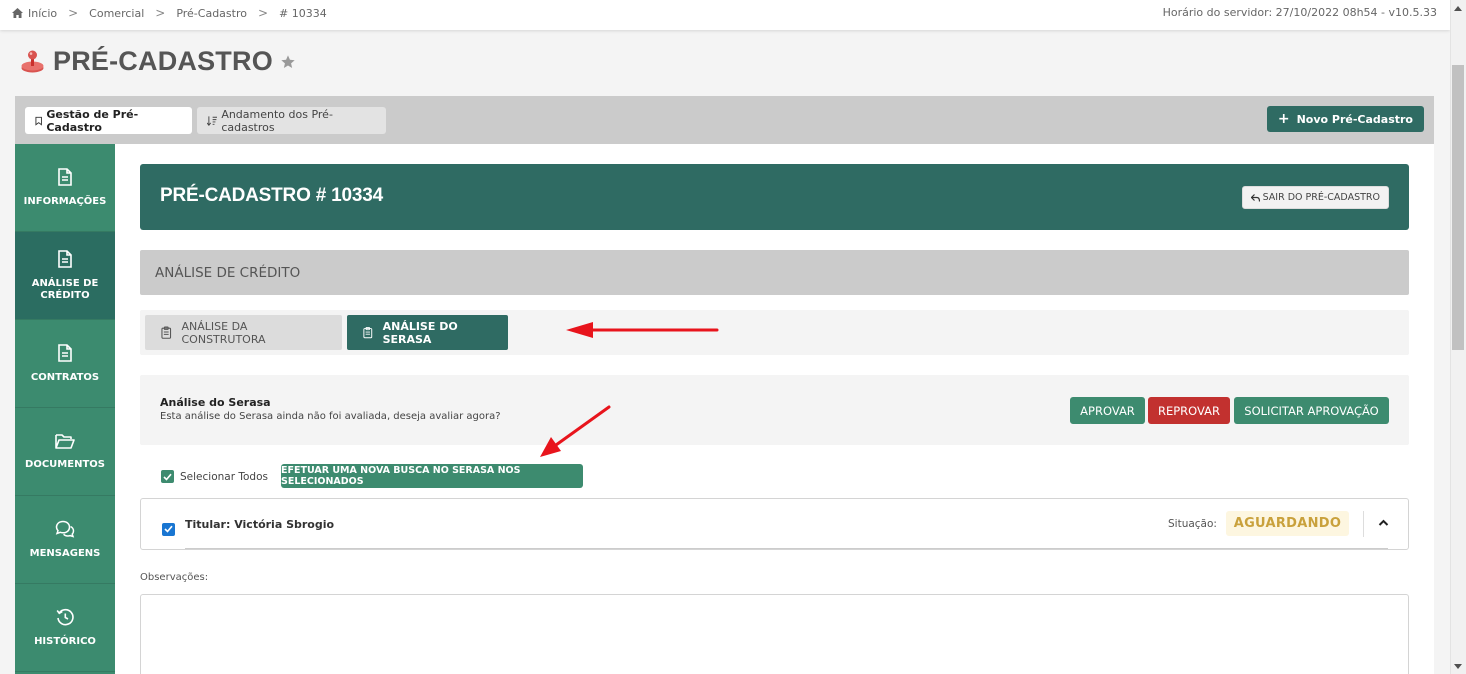 The image size is (1466, 674). I want to click on star-icon, so click(288, 62).